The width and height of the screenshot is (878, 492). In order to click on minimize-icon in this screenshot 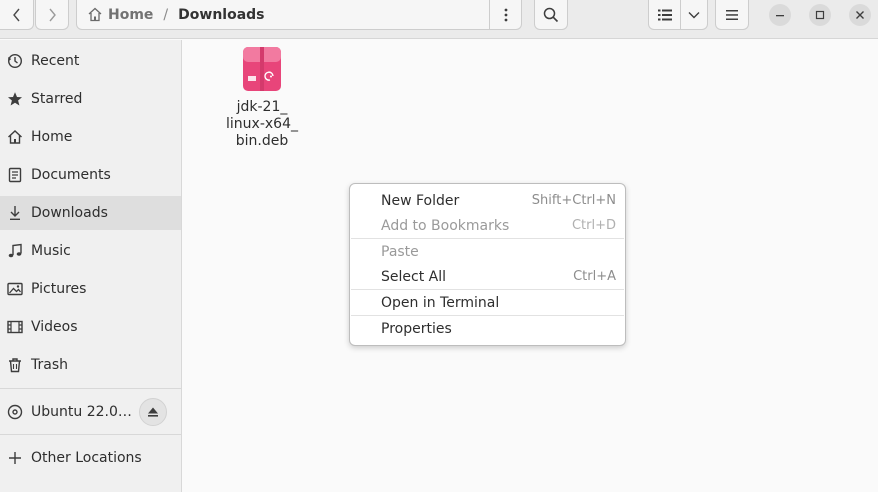, I will do `click(780, 16)`.